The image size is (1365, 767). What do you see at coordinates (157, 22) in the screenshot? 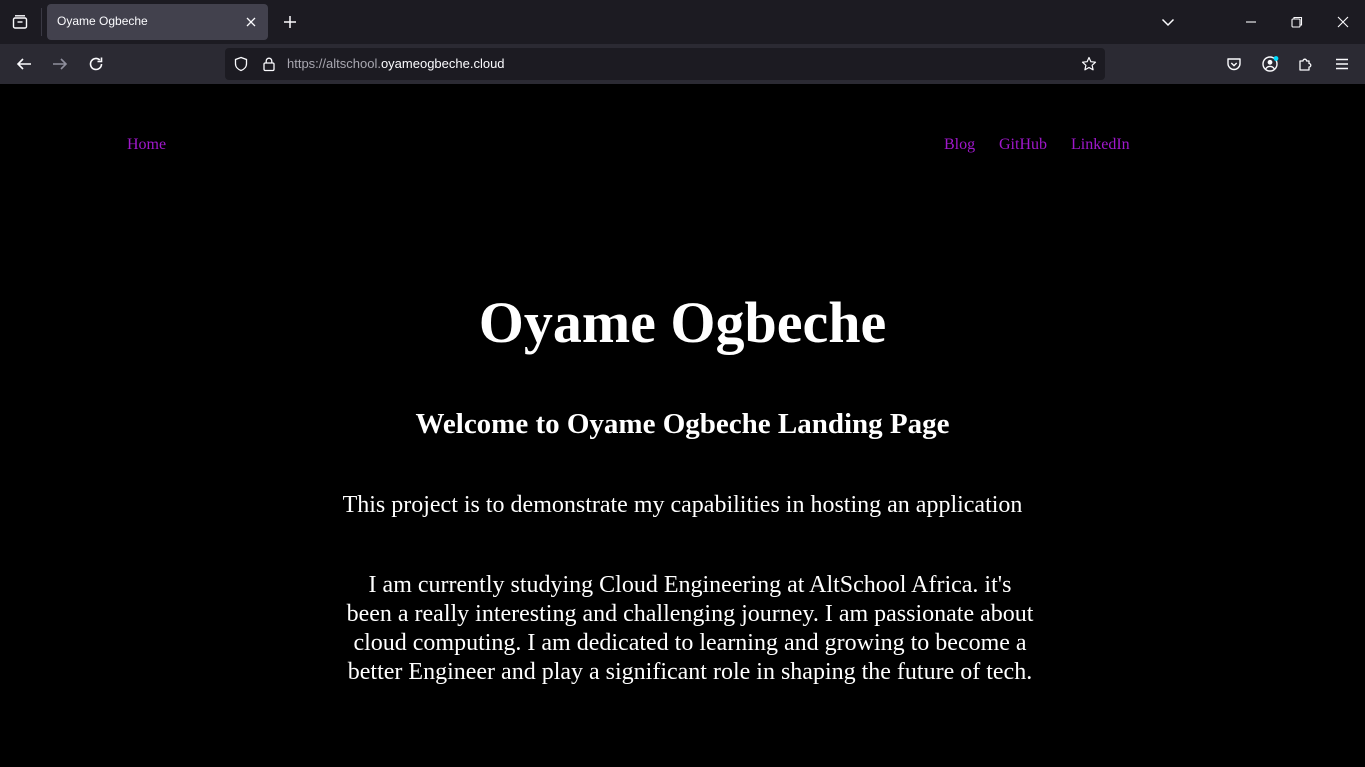
I see `browser-tab: Oyame Ogbeche` at bounding box center [157, 22].